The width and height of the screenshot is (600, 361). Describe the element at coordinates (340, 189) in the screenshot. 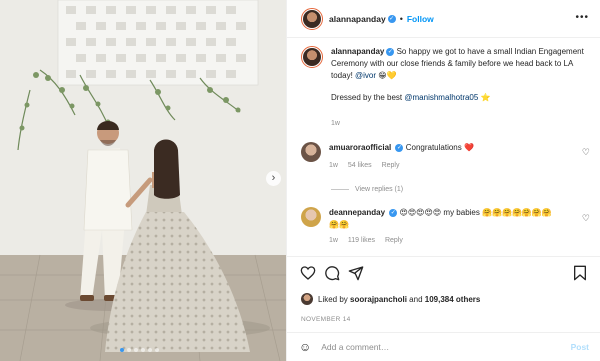

I see `view-replies-line` at that location.